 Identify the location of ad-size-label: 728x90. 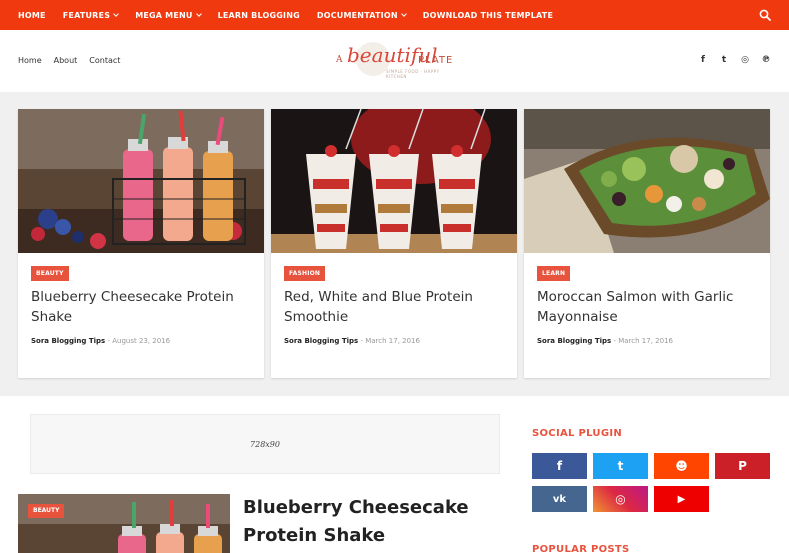
(265, 444).